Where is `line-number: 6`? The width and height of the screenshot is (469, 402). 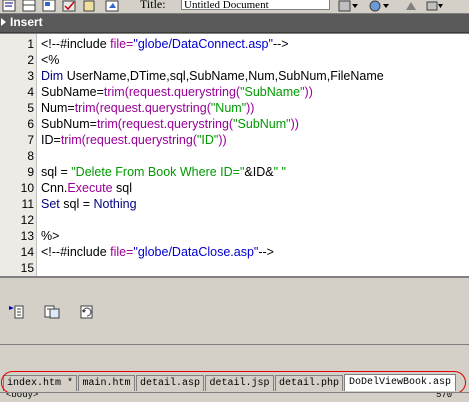
line-number: 6 is located at coordinates (30, 124).